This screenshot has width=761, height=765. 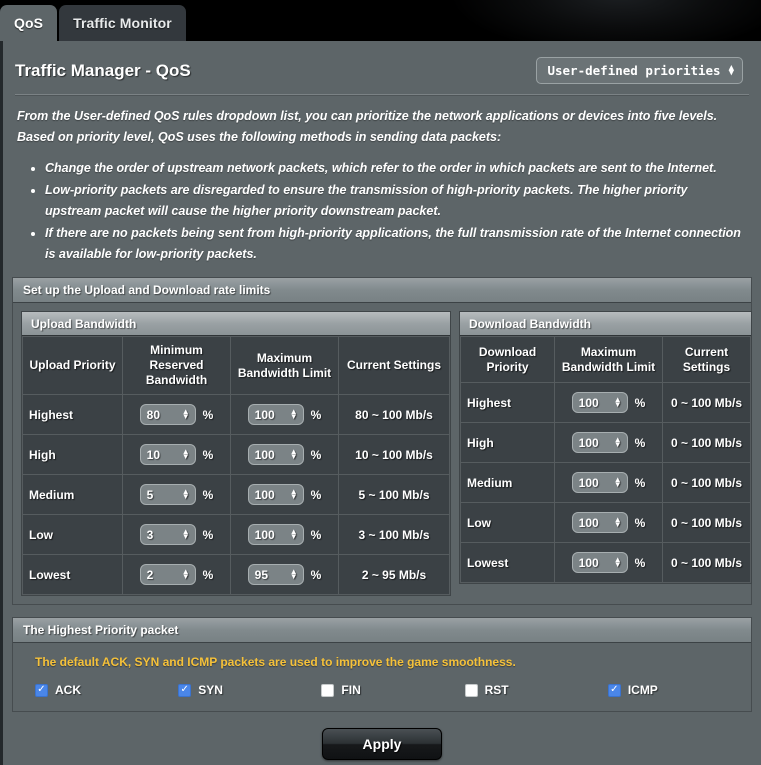 I want to click on upload-min-cell: 80 ▲ ▼ %, so click(x=176, y=414).